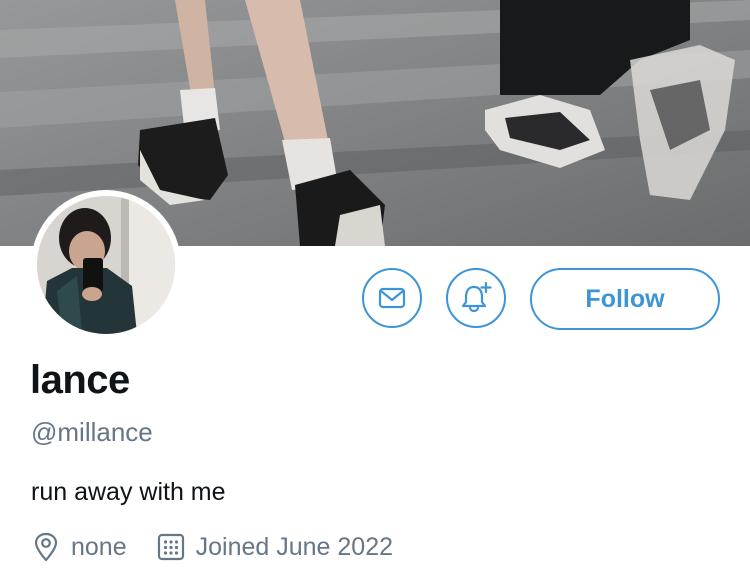 The image size is (750, 581). I want to click on notifications-button, so click(476, 298).